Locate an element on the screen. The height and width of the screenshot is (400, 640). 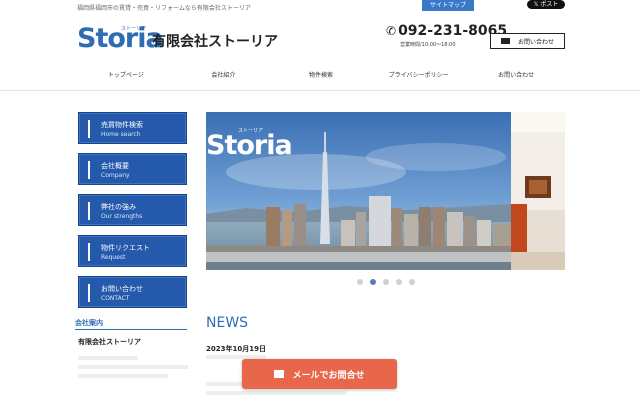
x-post-button: 𝕏 ポスト is located at coordinates (546, 4).